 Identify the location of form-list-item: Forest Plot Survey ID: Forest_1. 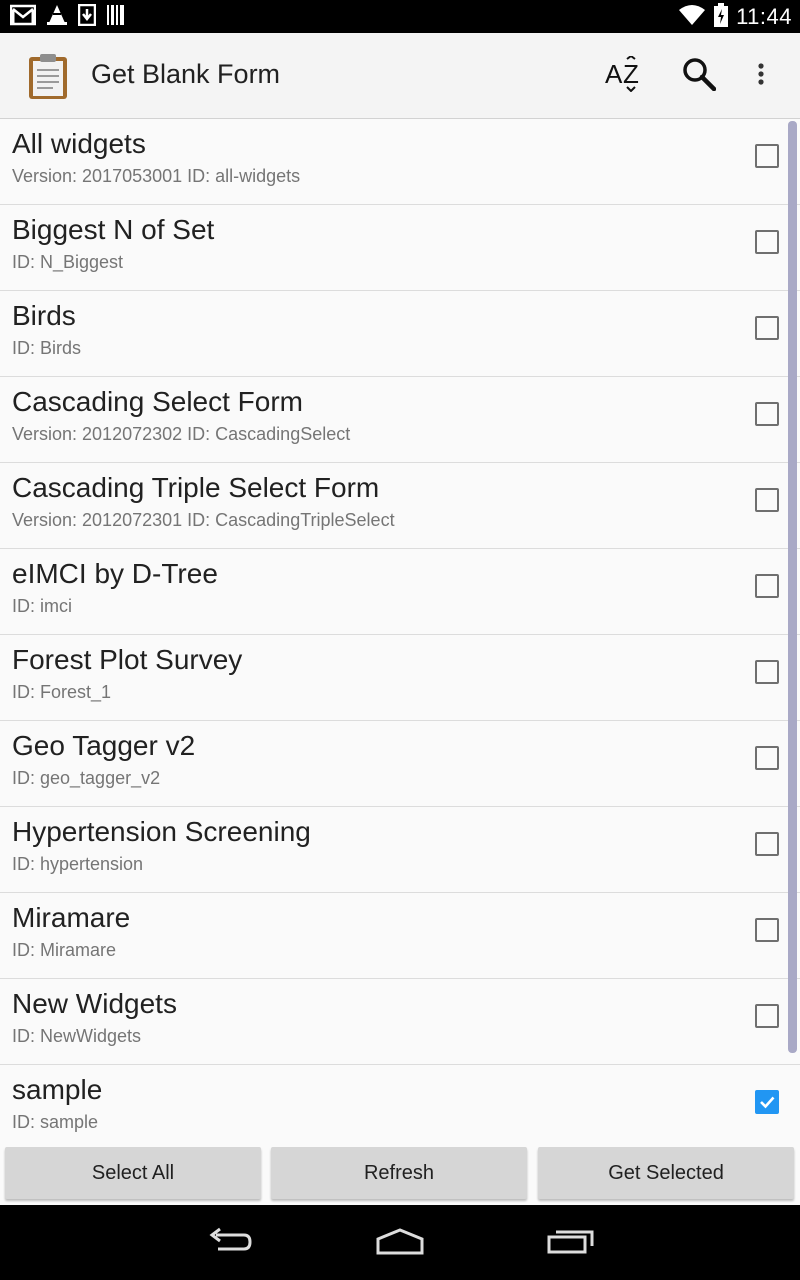
(400, 678).